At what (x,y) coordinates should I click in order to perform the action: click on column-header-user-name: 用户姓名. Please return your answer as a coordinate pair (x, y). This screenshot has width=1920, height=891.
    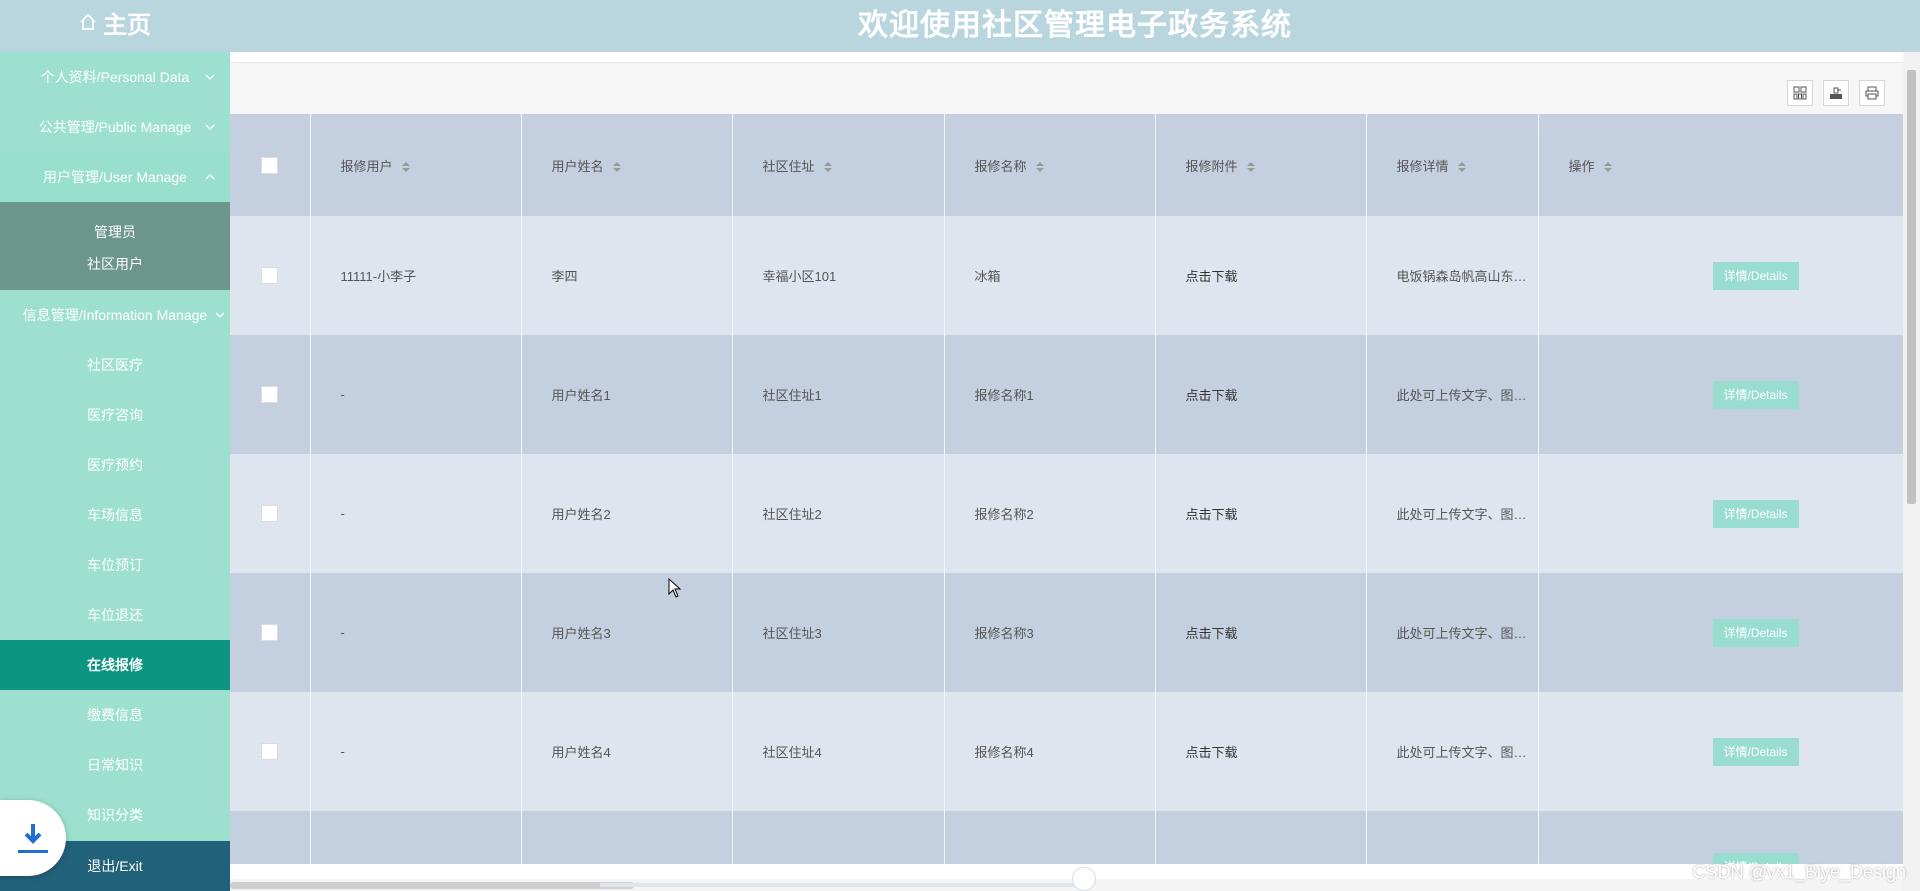
    Looking at the image, I should click on (627, 165).